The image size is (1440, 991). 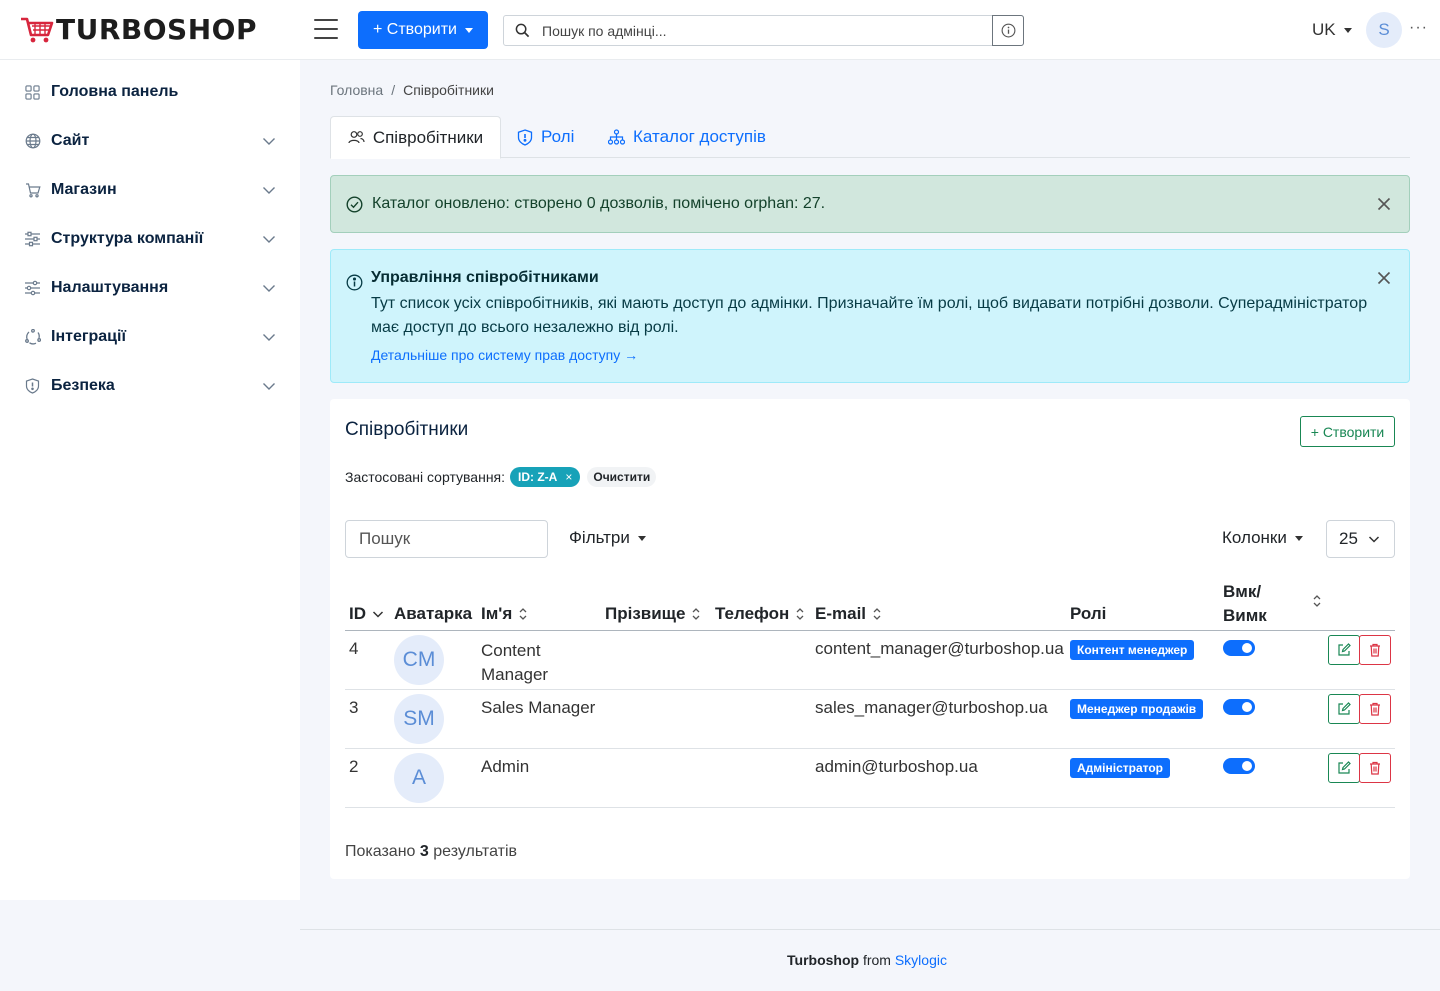 I want to click on sort-desc-icon, so click(x=378, y=614).